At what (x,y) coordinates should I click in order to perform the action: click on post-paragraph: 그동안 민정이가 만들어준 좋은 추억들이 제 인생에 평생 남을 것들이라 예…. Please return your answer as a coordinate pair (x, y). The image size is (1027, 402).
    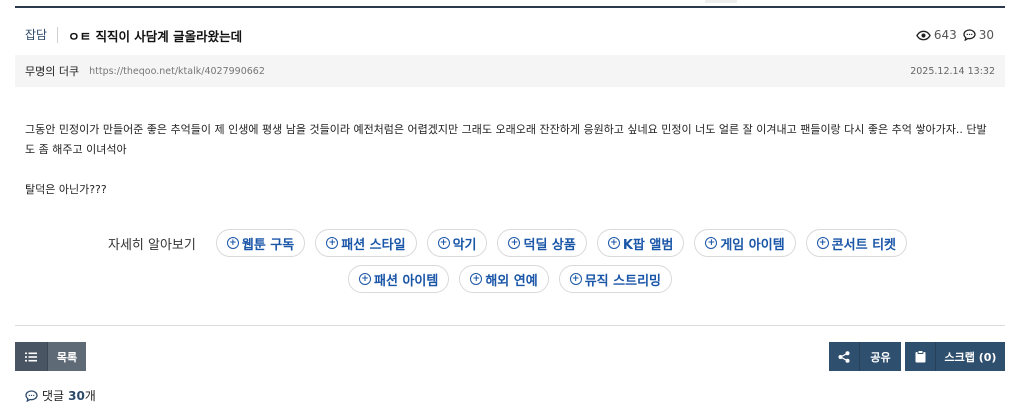
    Looking at the image, I should click on (506, 139).